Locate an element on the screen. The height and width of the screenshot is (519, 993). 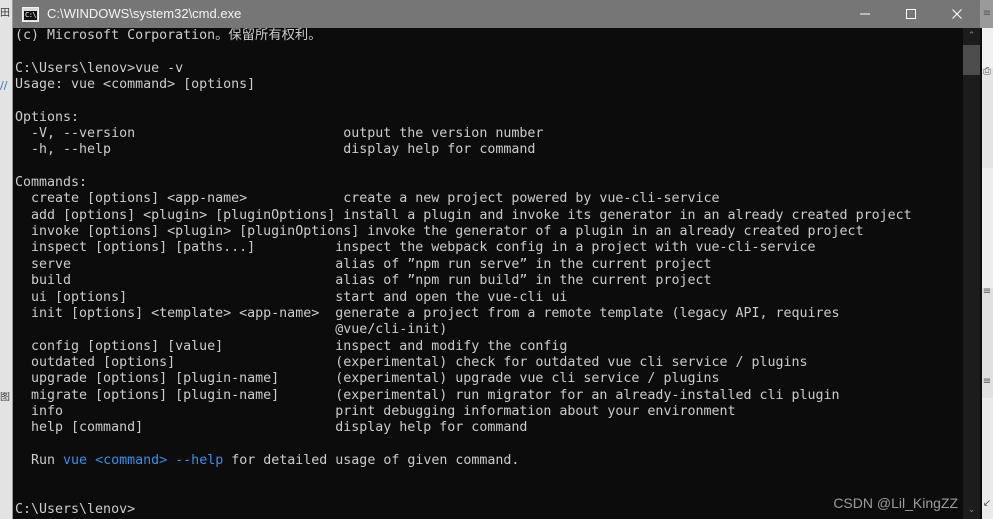
close-button is located at coordinates (957, 14).